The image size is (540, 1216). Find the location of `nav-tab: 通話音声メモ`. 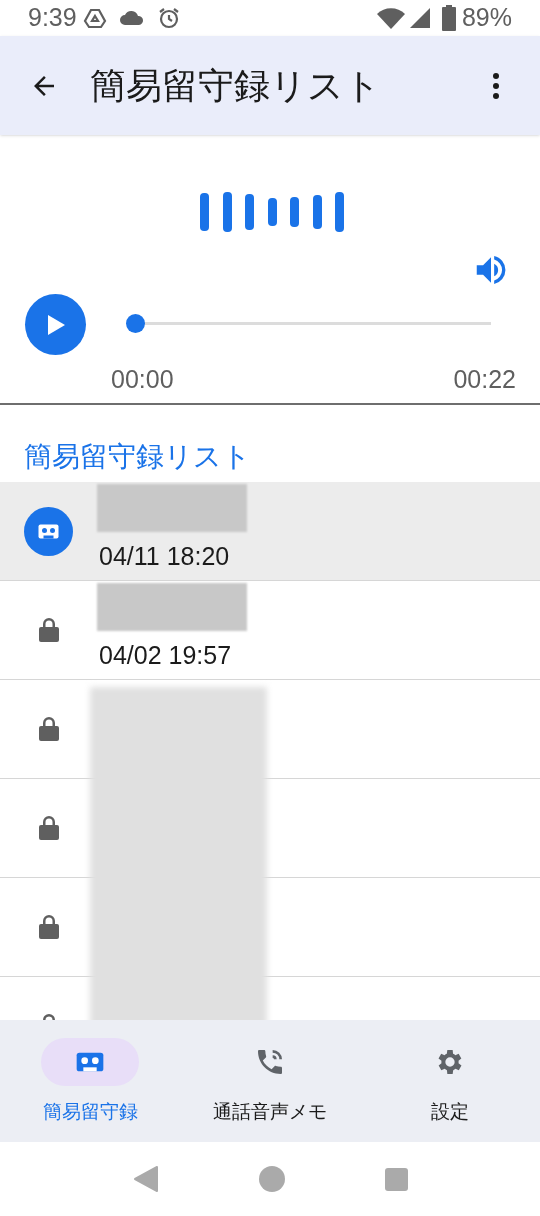

nav-tab: 通話音声メモ is located at coordinates (270, 1081).